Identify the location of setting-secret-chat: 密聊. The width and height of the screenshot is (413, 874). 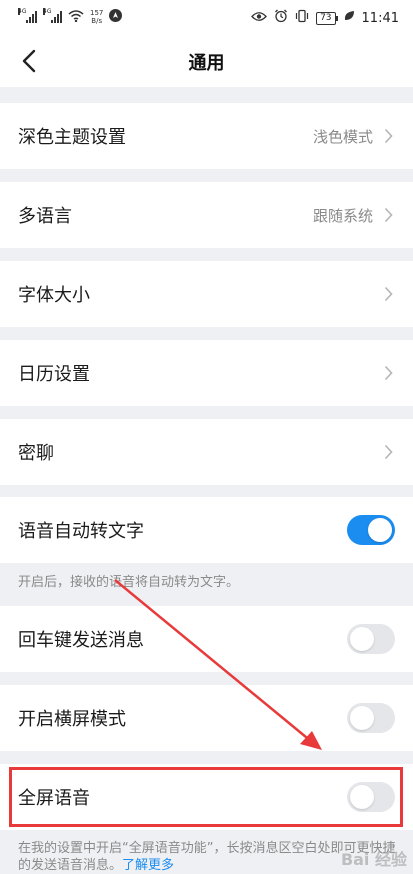
(206, 452).